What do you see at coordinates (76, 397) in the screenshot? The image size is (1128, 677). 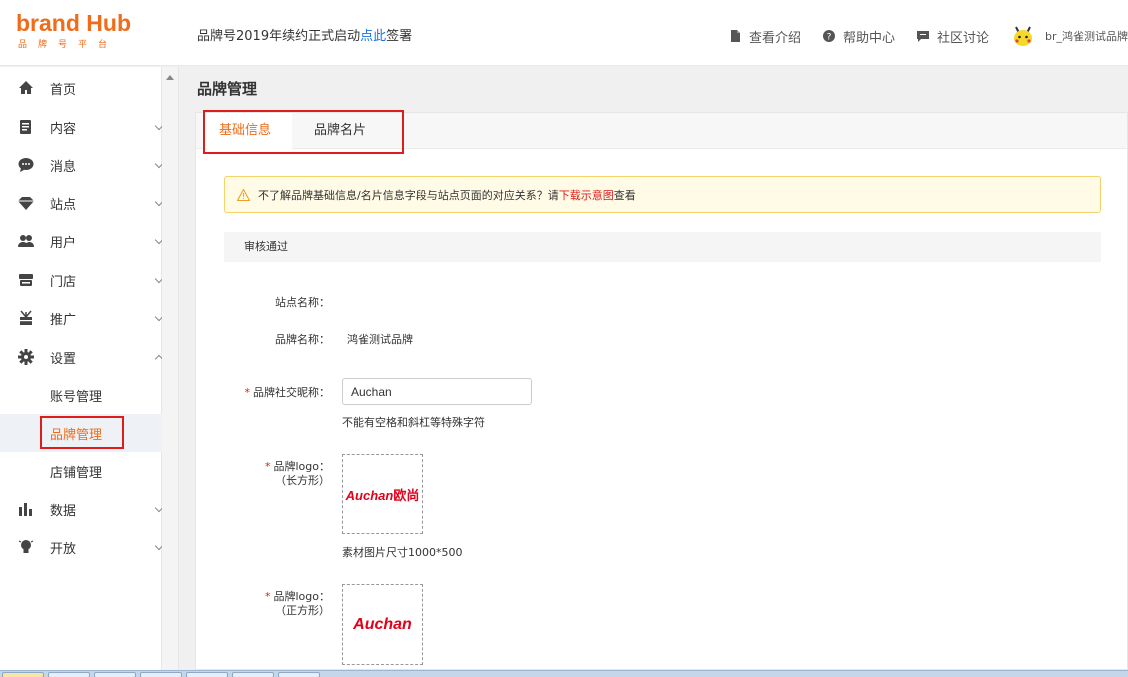 I see `sidebar-subitem-label: 账号管理` at bounding box center [76, 397].